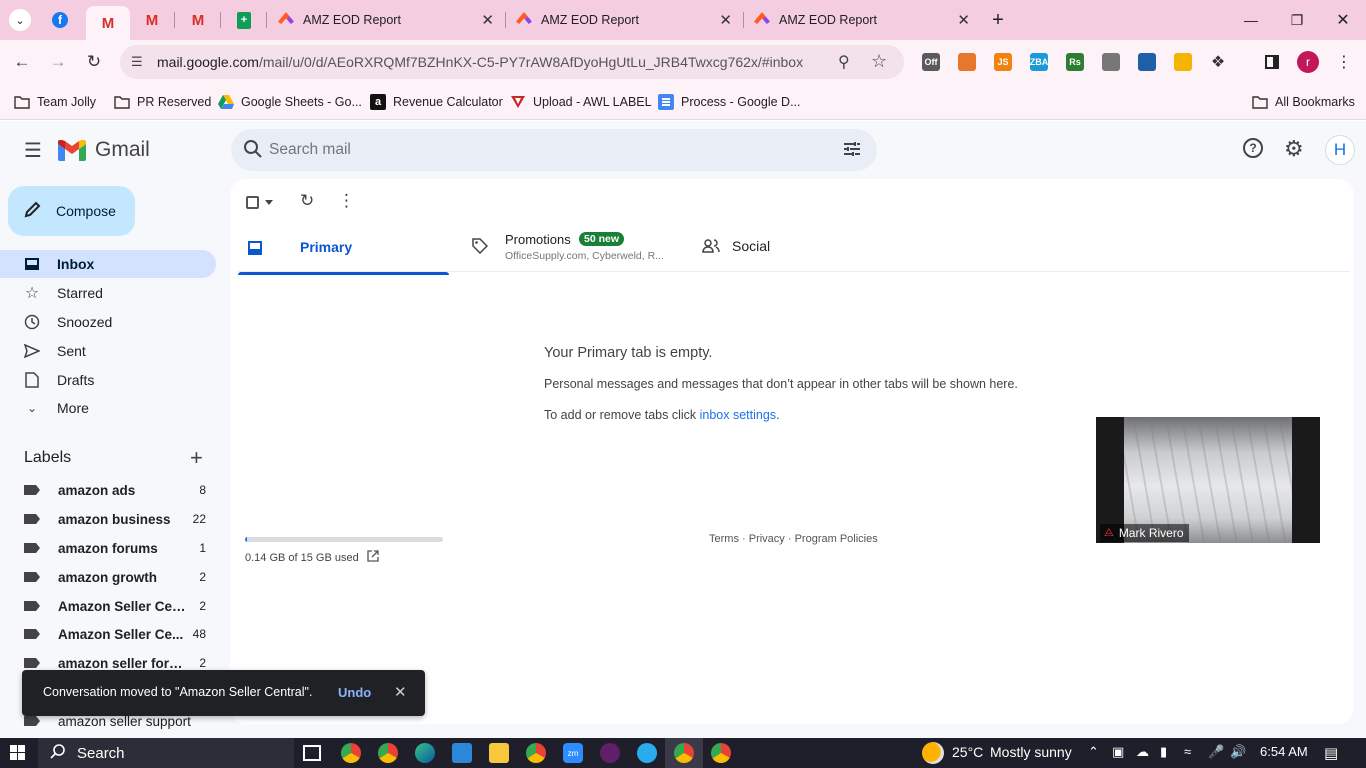  What do you see at coordinates (738, 415) in the screenshot?
I see `inbox-settings-link: inbox settings` at bounding box center [738, 415].